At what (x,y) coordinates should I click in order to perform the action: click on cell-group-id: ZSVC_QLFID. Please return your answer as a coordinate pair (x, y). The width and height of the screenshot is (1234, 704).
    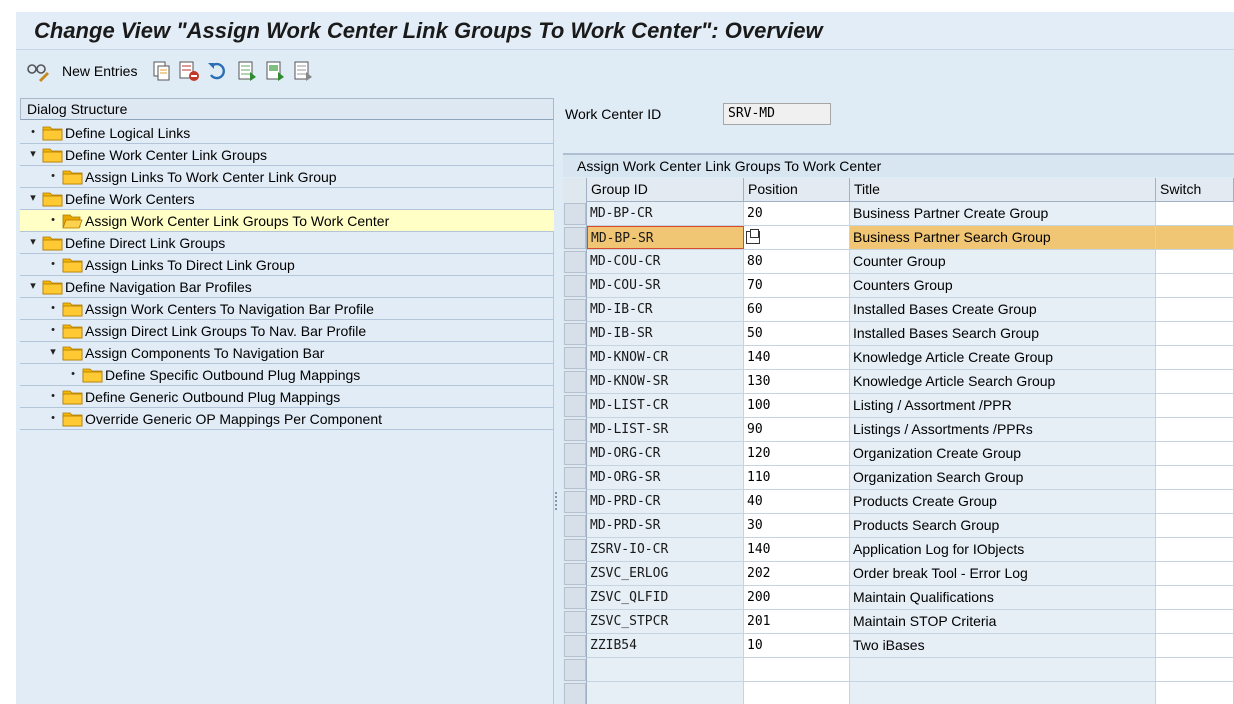
    Looking at the image, I should click on (665, 597).